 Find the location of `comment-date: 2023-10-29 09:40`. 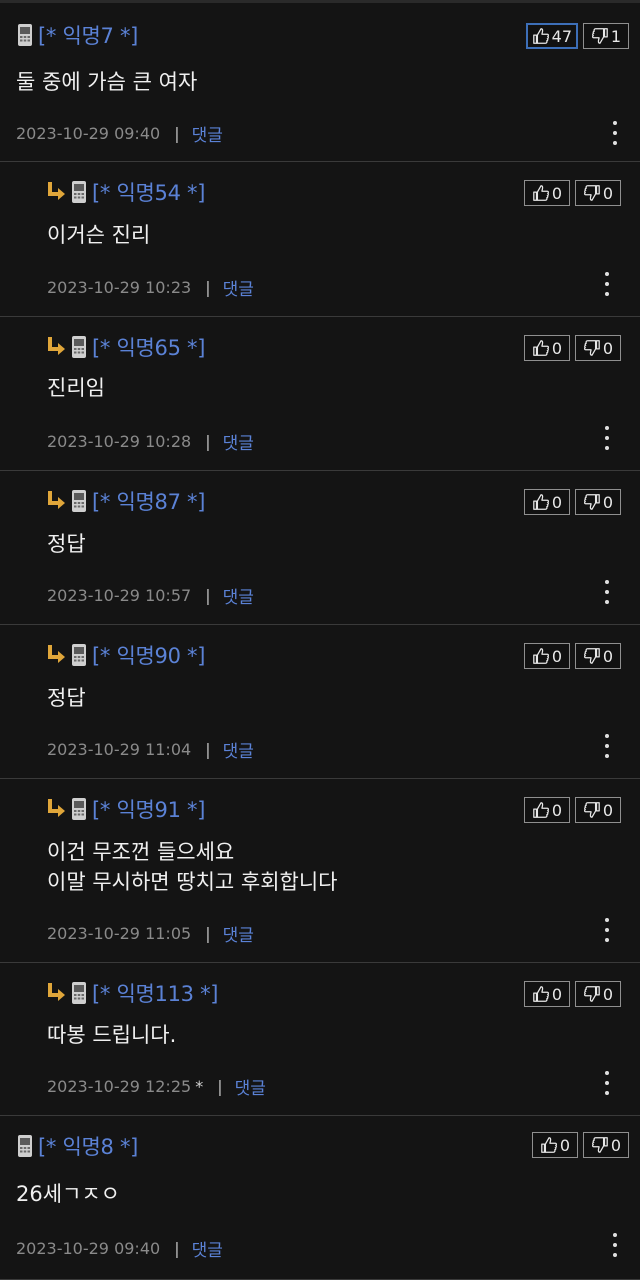

comment-date: 2023-10-29 09:40 is located at coordinates (88, 1248).